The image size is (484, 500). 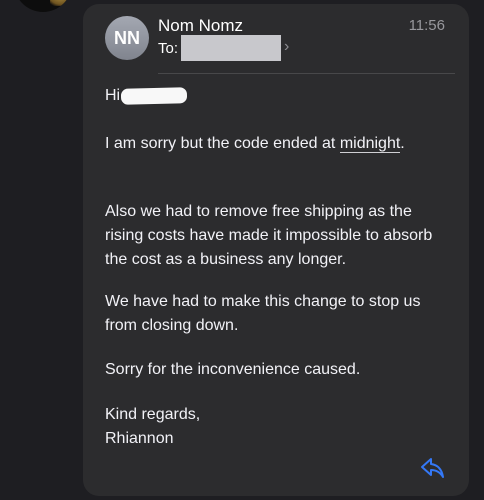 I want to click on body-paragraph-4: Sorry for the inconvenience caused., so click(x=233, y=369).